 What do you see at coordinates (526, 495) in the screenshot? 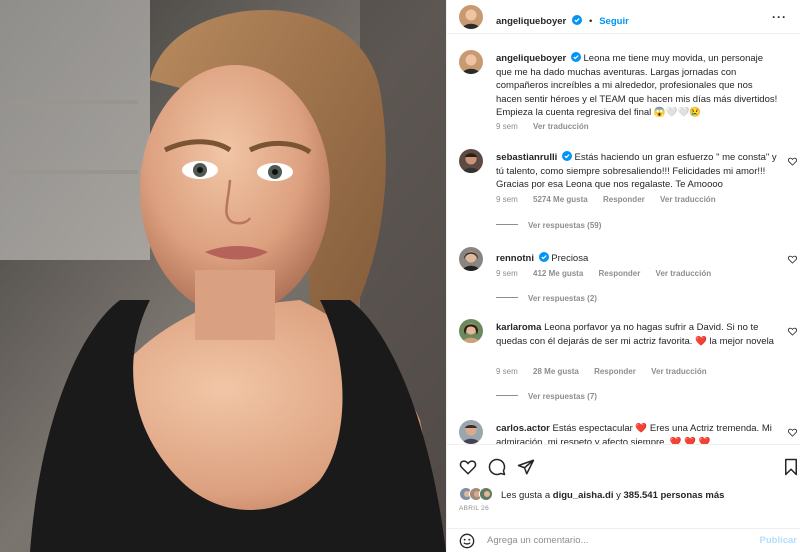
I see `likes-prefix: Les gusta a` at bounding box center [526, 495].